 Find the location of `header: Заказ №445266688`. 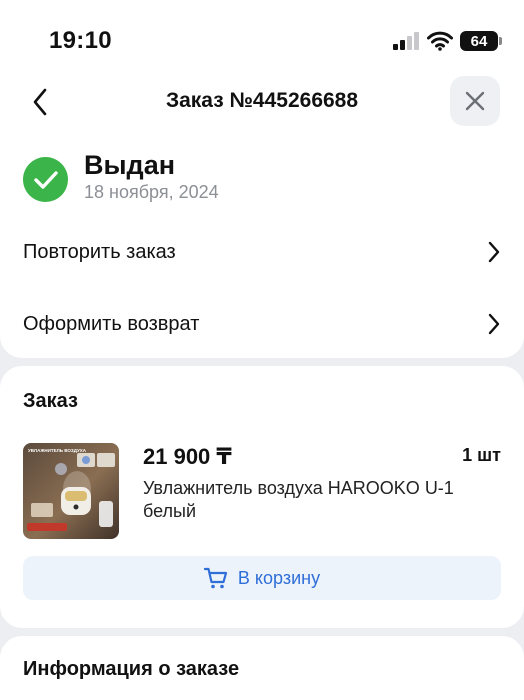

header: Заказ №445266688 is located at coordinates (262, 102).